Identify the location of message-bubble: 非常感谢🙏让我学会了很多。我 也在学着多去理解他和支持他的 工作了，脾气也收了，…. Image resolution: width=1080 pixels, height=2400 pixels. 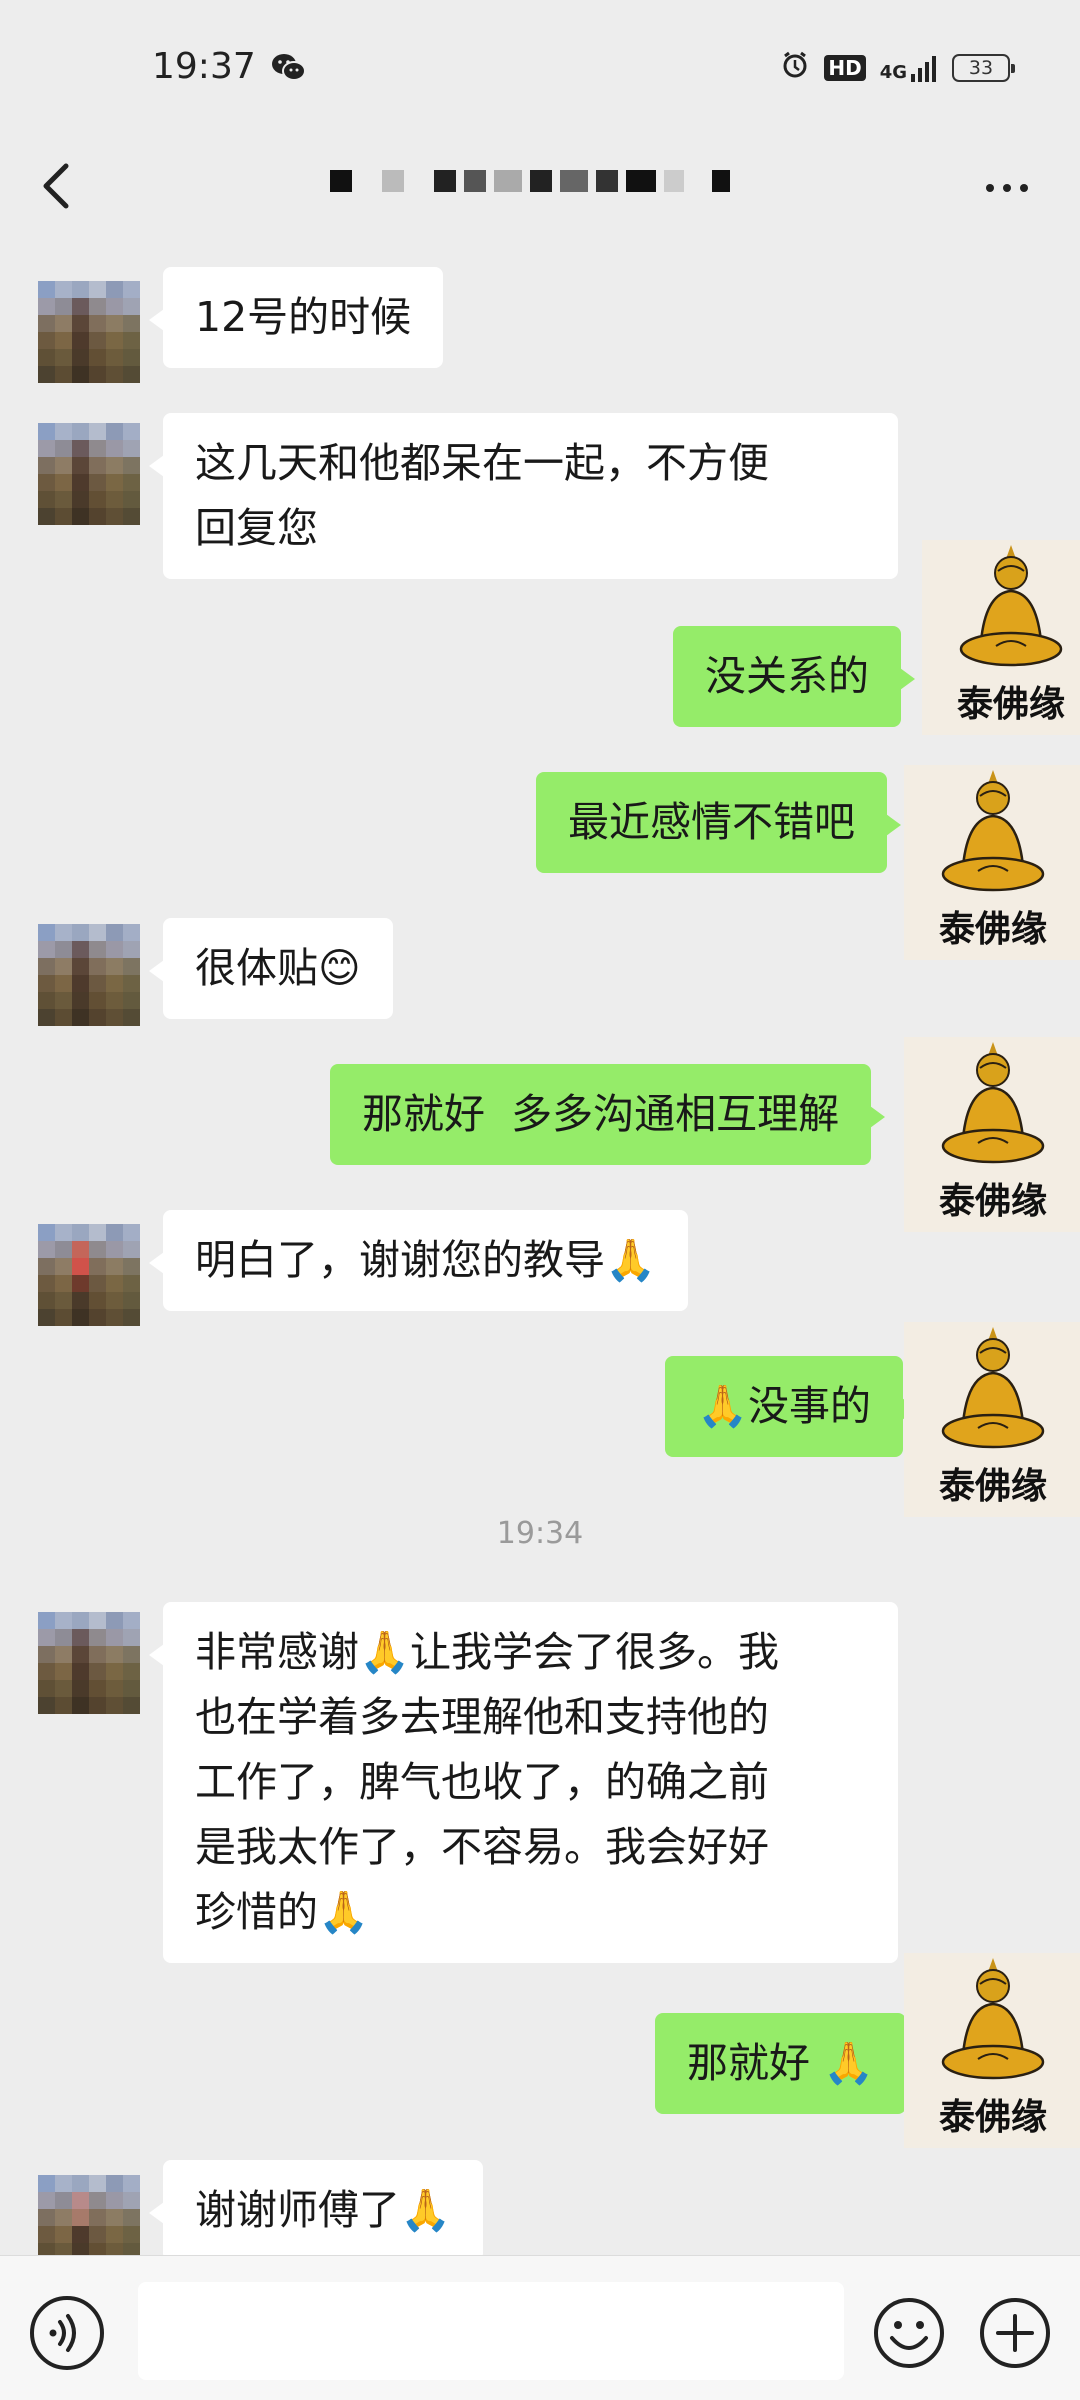
(523, 1782).